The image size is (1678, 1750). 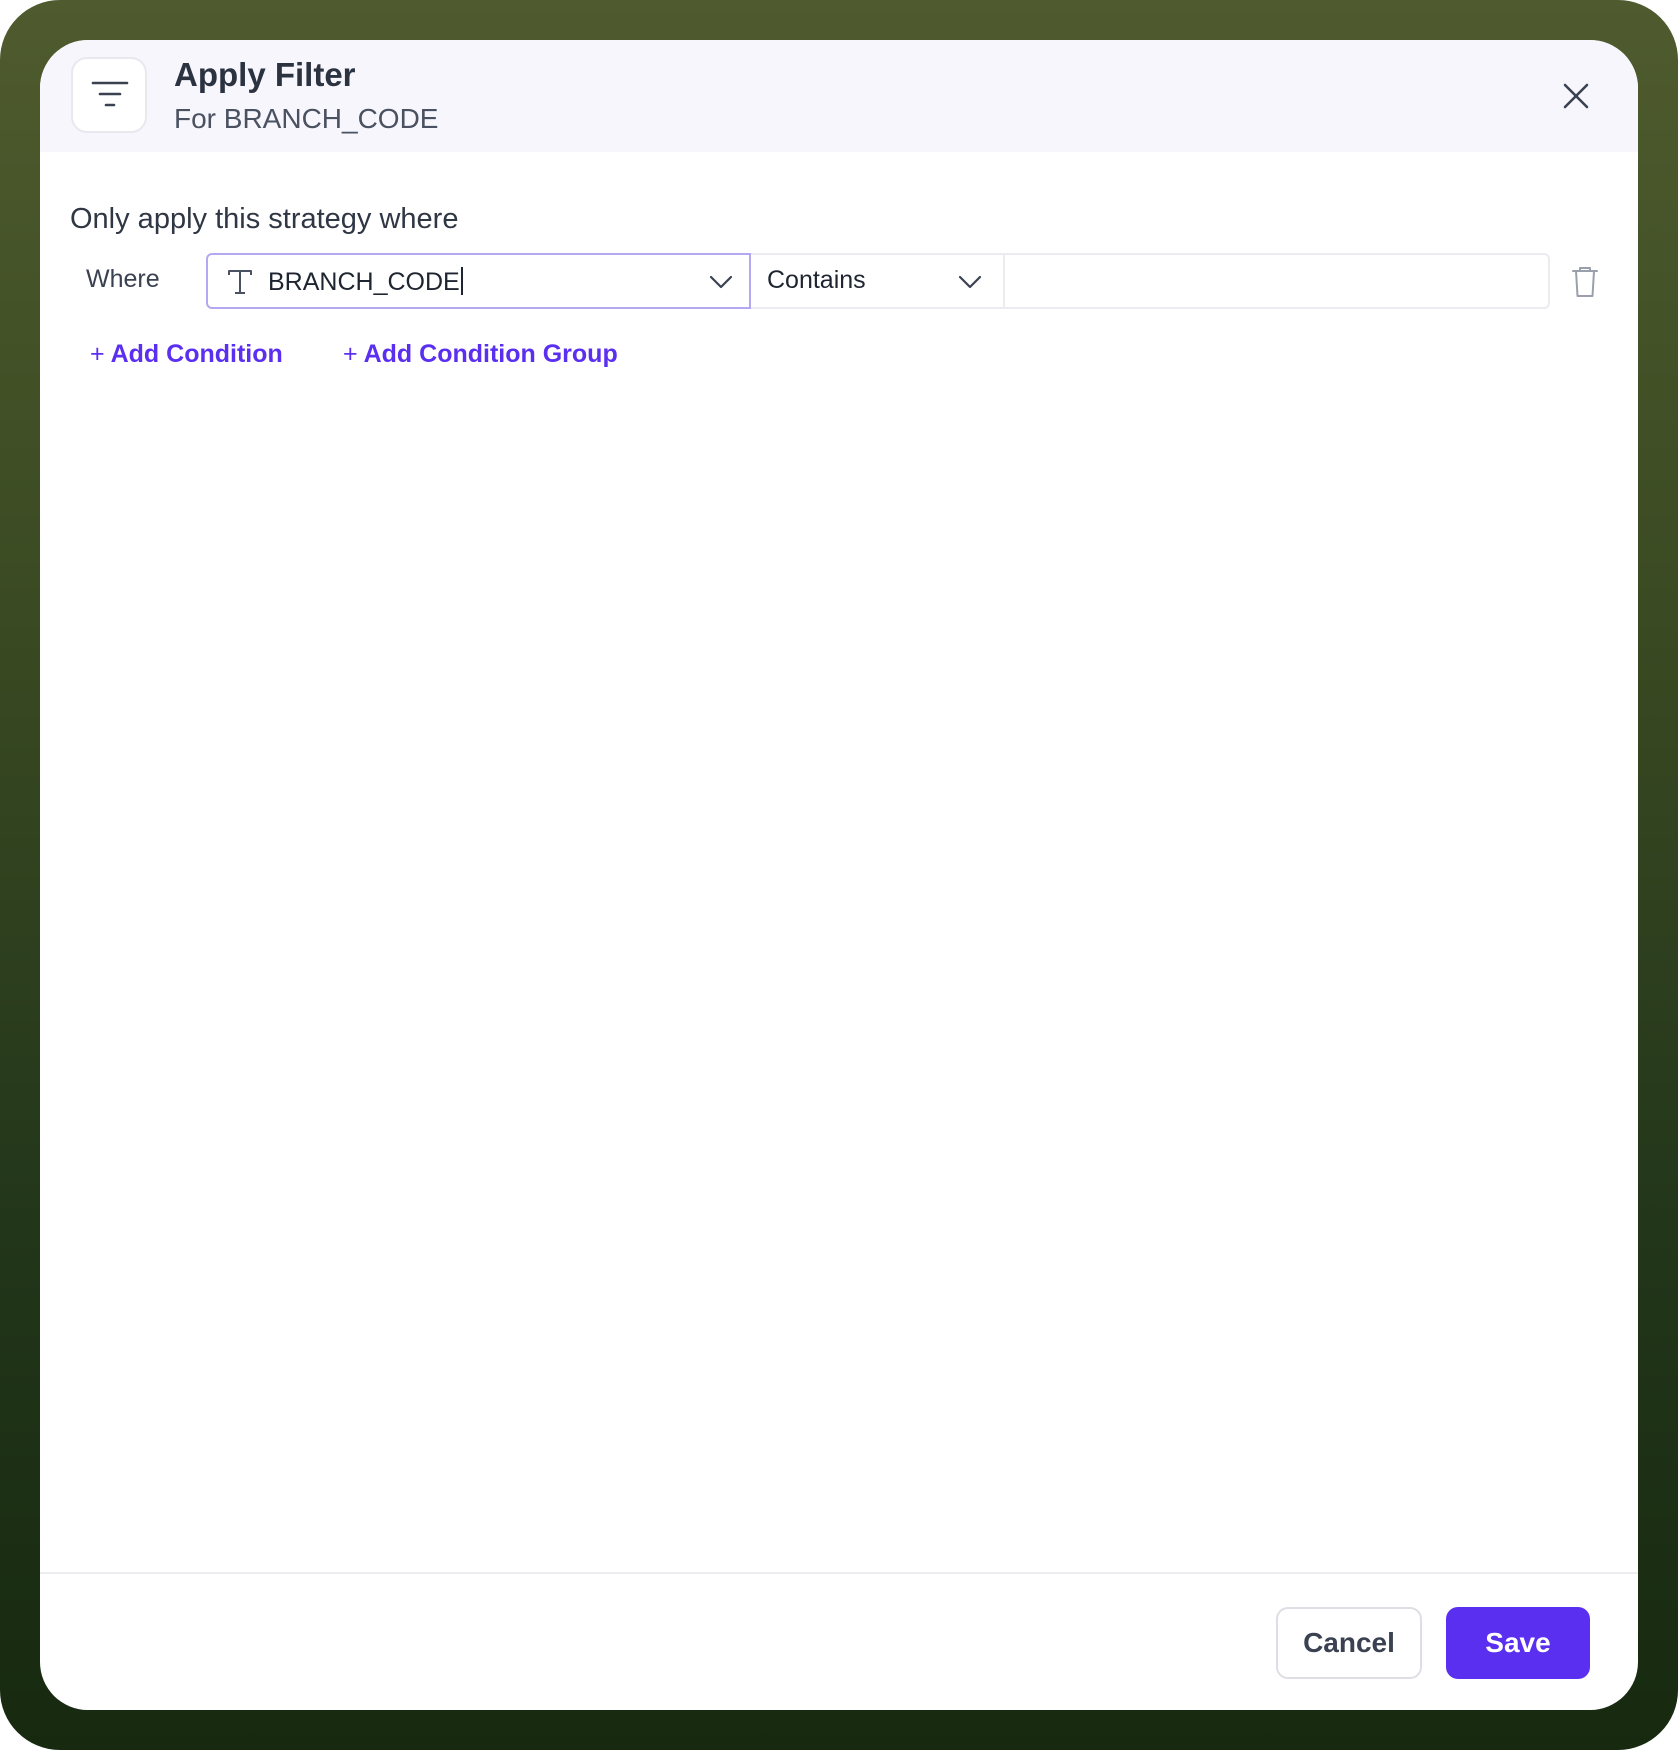 I want to click on condition-value-input, so click(x=1277, y=281).